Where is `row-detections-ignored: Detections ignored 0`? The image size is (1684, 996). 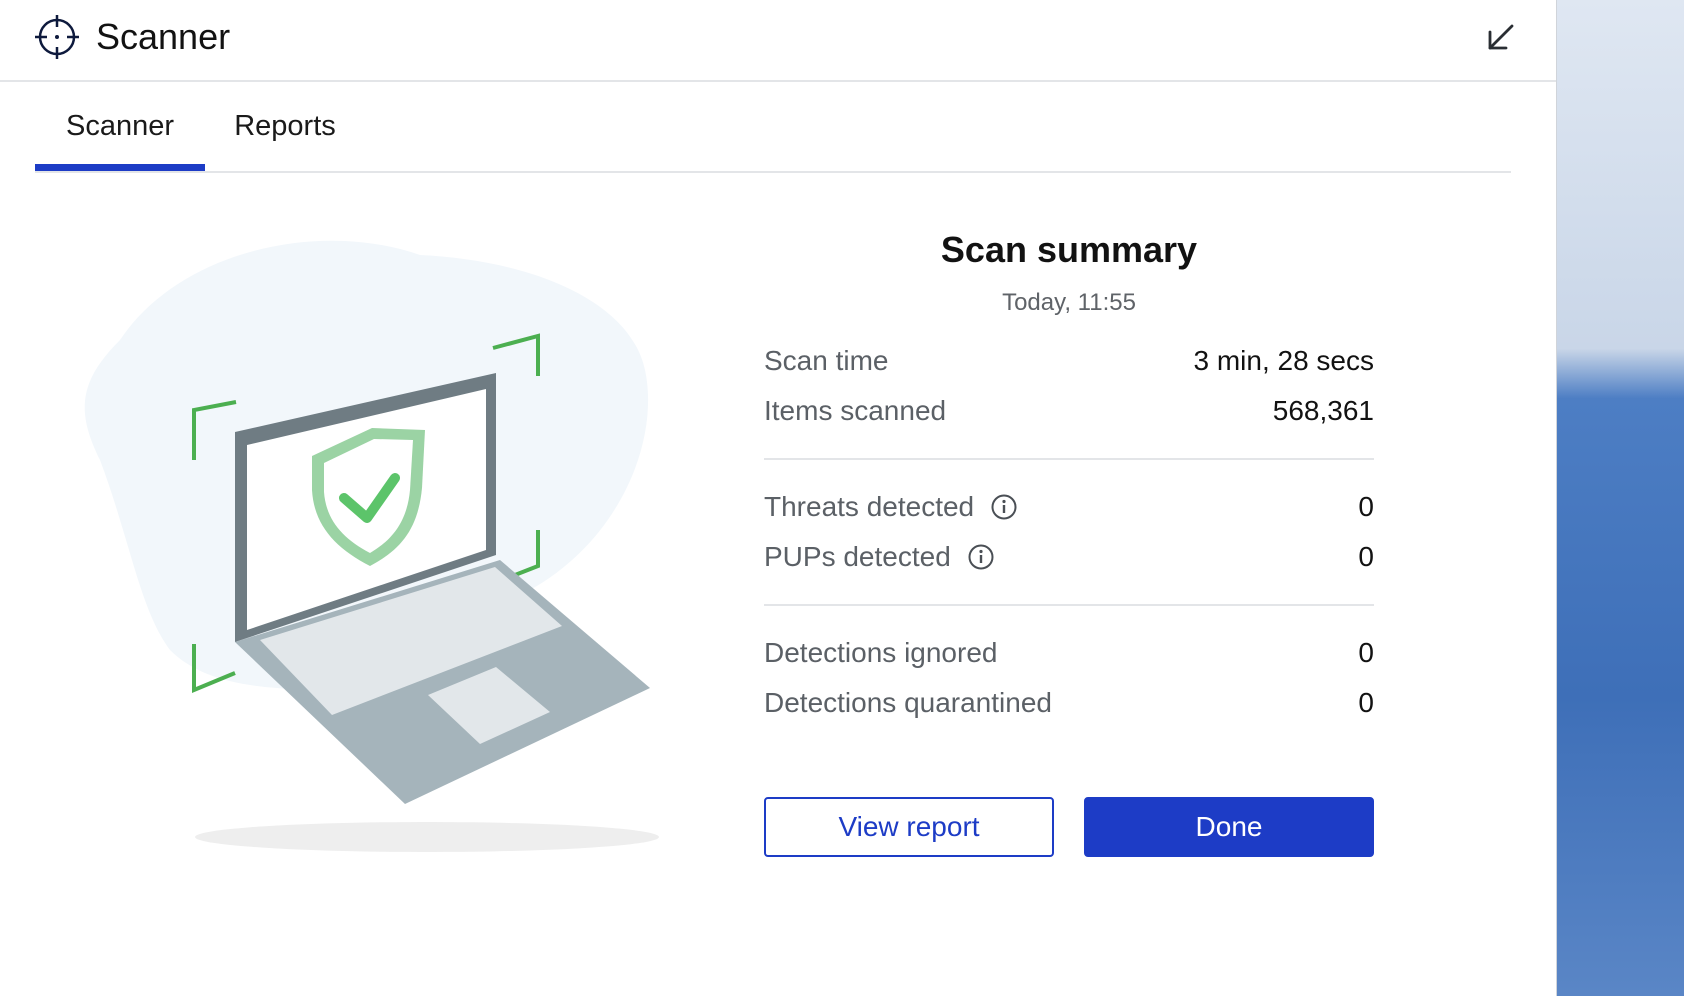
row-detections-ignored: Detections ignored 0 is located at coordinates (1069, 653).